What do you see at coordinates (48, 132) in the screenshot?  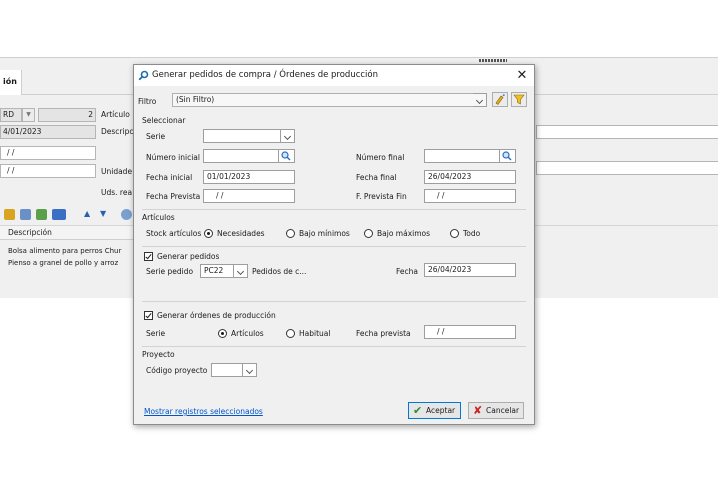 I see `date-field: 4/01/2023` at bounding box center [48, 132].